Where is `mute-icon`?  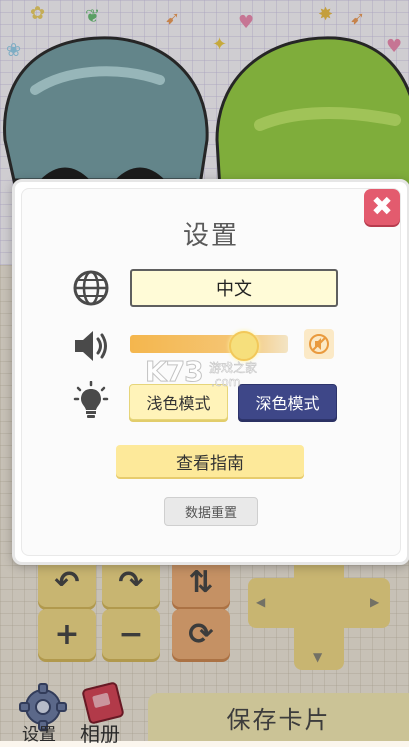 mute-icon is located at coordinates (319, 344).